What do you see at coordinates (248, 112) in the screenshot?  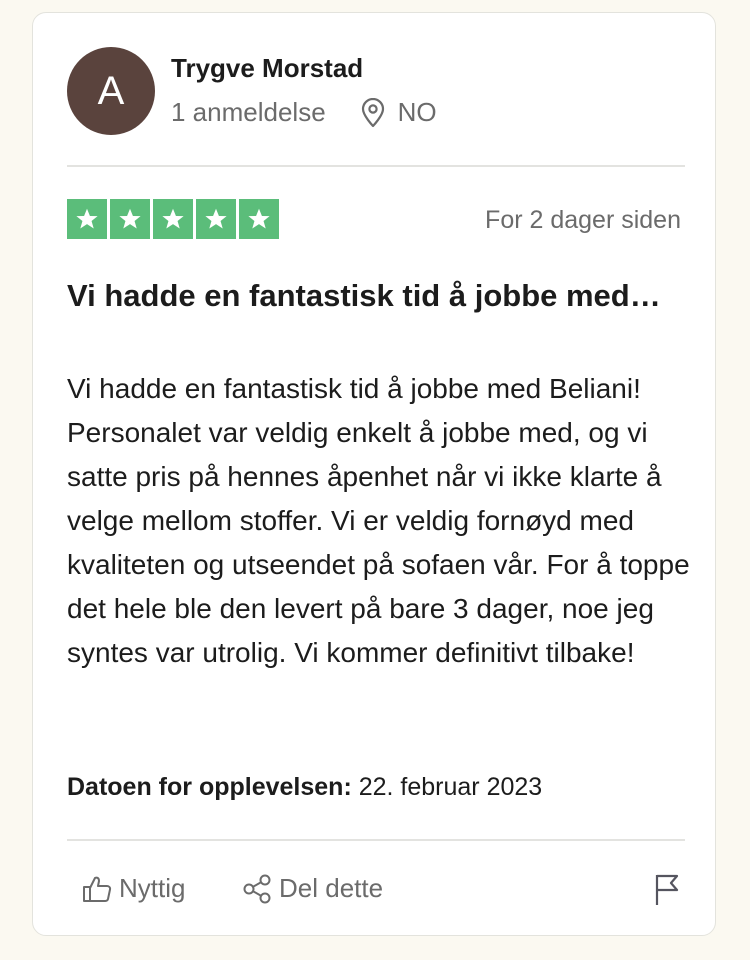 I see `review-count: 1 anmeldelse` at bounding box center [248, 112].